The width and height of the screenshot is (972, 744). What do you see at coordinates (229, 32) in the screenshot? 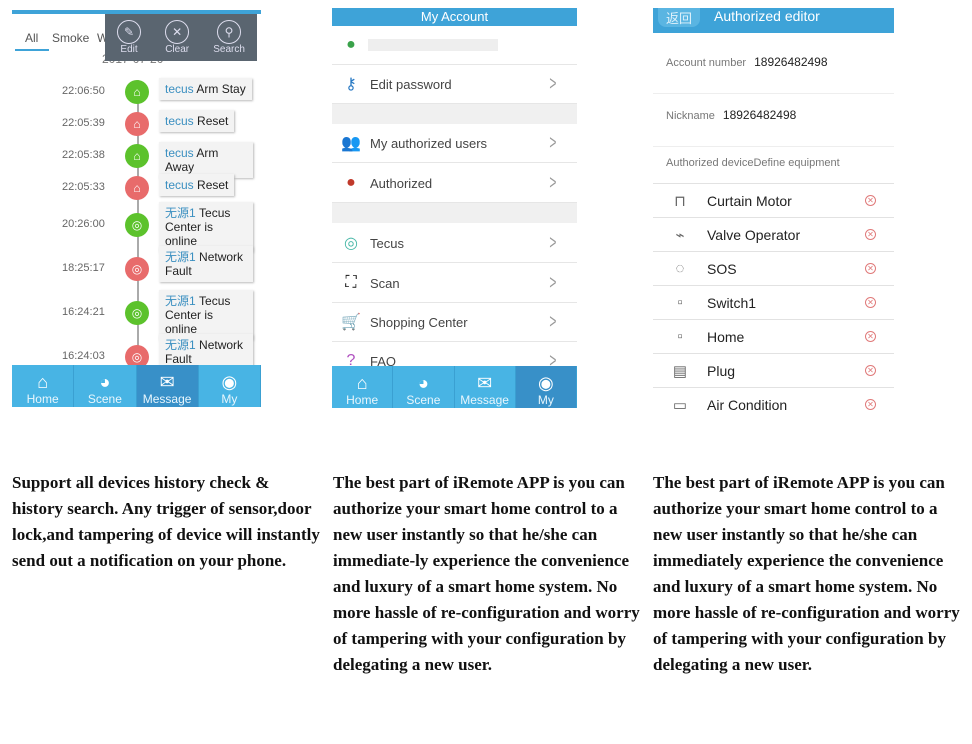
I see `search-icon: ⚲` at bounding box center [229, 32].